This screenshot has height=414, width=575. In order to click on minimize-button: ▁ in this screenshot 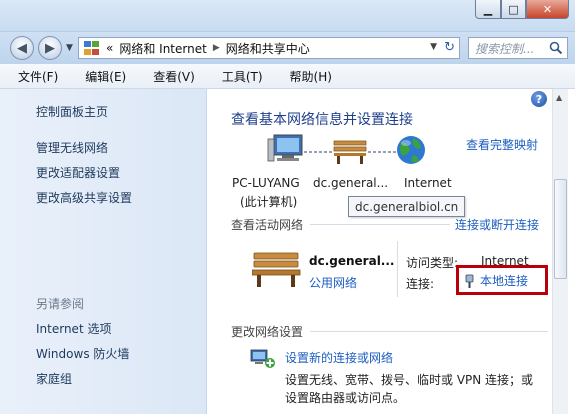, I will do `click(488, 9)`.